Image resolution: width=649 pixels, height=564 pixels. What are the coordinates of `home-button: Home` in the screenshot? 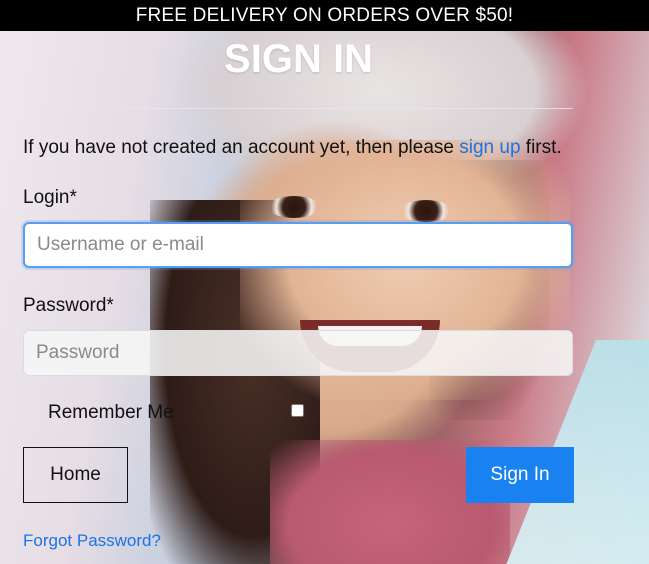 It's located at (75, 475).